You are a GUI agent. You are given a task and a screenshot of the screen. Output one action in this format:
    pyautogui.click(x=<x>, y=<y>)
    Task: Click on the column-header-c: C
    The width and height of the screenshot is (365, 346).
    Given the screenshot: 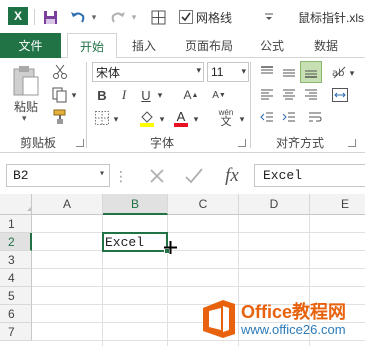 What is the action you would take?
    pyautogui.click(x=203, y=204)
    